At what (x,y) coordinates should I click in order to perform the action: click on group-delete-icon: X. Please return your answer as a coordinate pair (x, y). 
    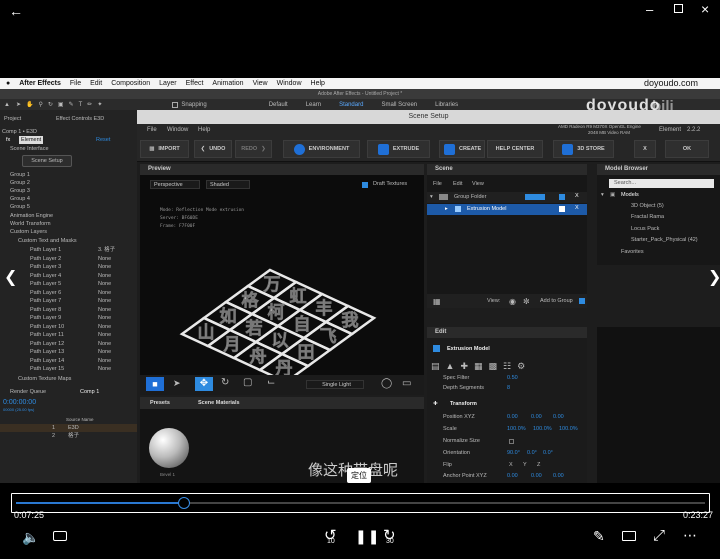
    Looking at the image, I should click on (577, 196).